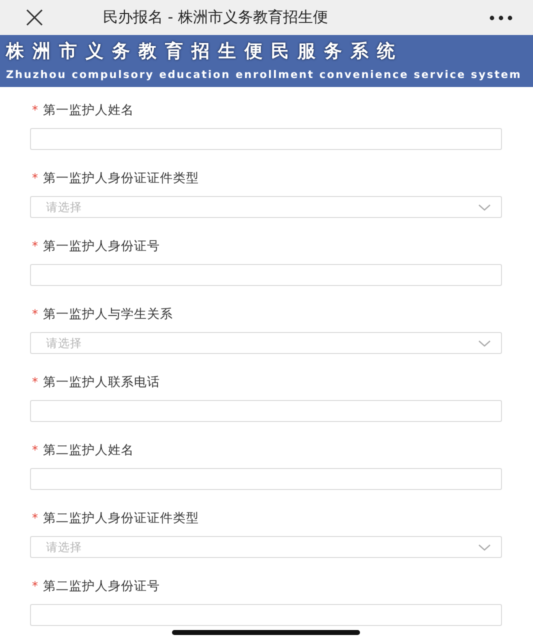 The height and width of the screenshot is (641, 533). What do you see at coordinates (121, 518) in the screenshot?
I see `field-label: 第二监护人身份证证件类型` at bounding box center [121, 518].